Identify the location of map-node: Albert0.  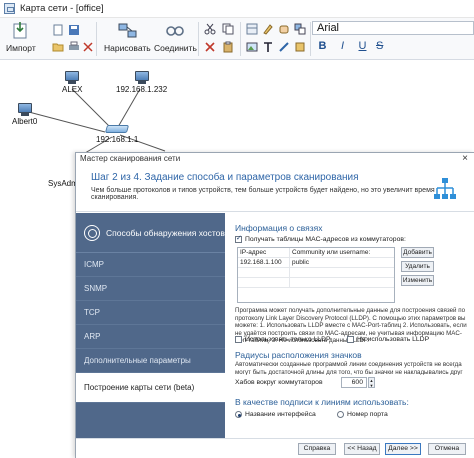
(24, 114).